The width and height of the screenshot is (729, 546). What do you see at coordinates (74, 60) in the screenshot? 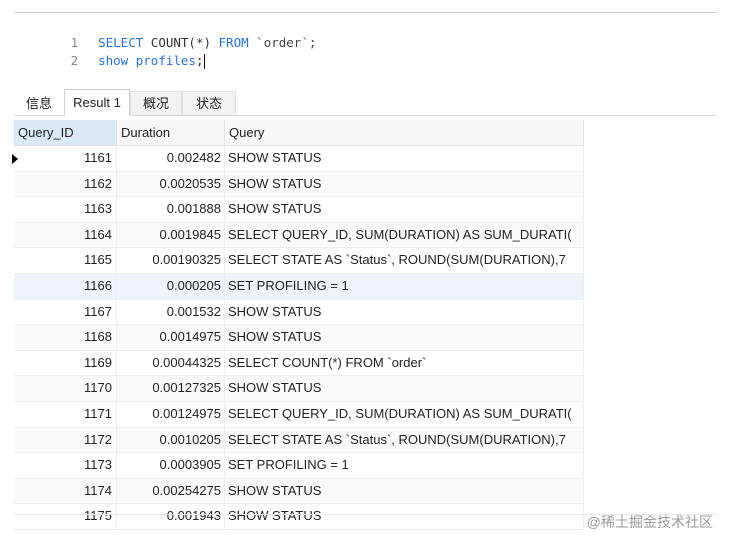
I see `line-number: 2` at bounding box center [74, 60].